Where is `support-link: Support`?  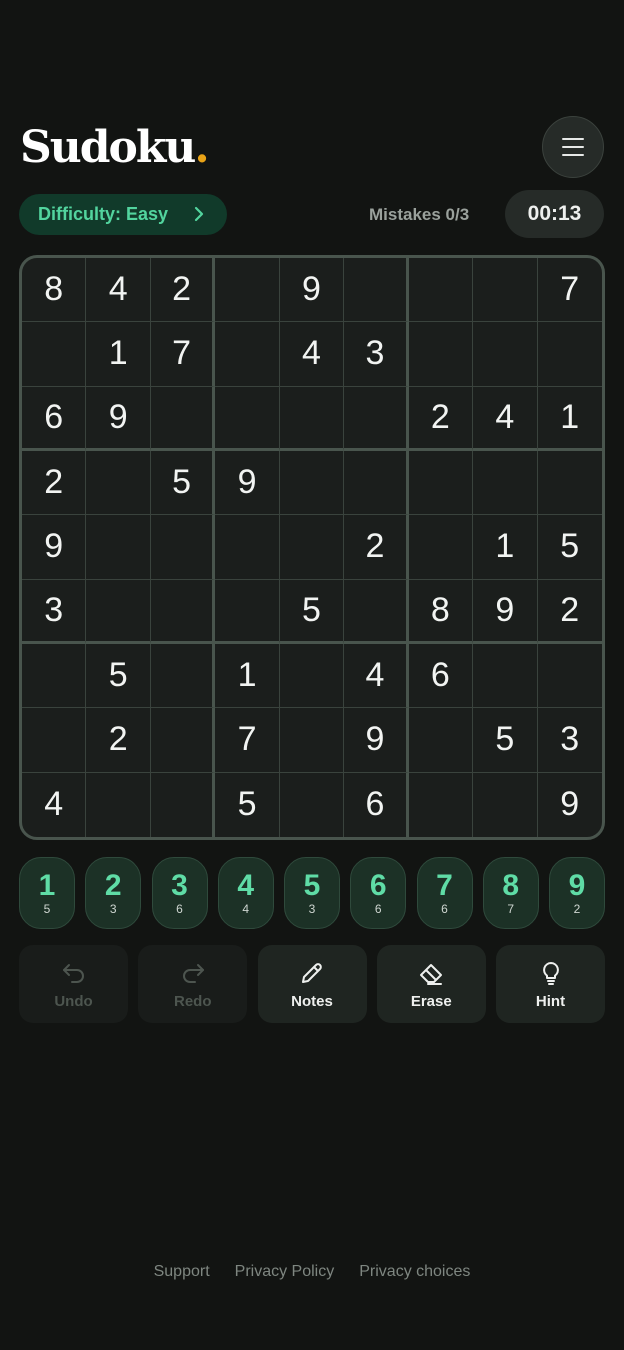
support-link: Support is located at coordinates (182, 1272).